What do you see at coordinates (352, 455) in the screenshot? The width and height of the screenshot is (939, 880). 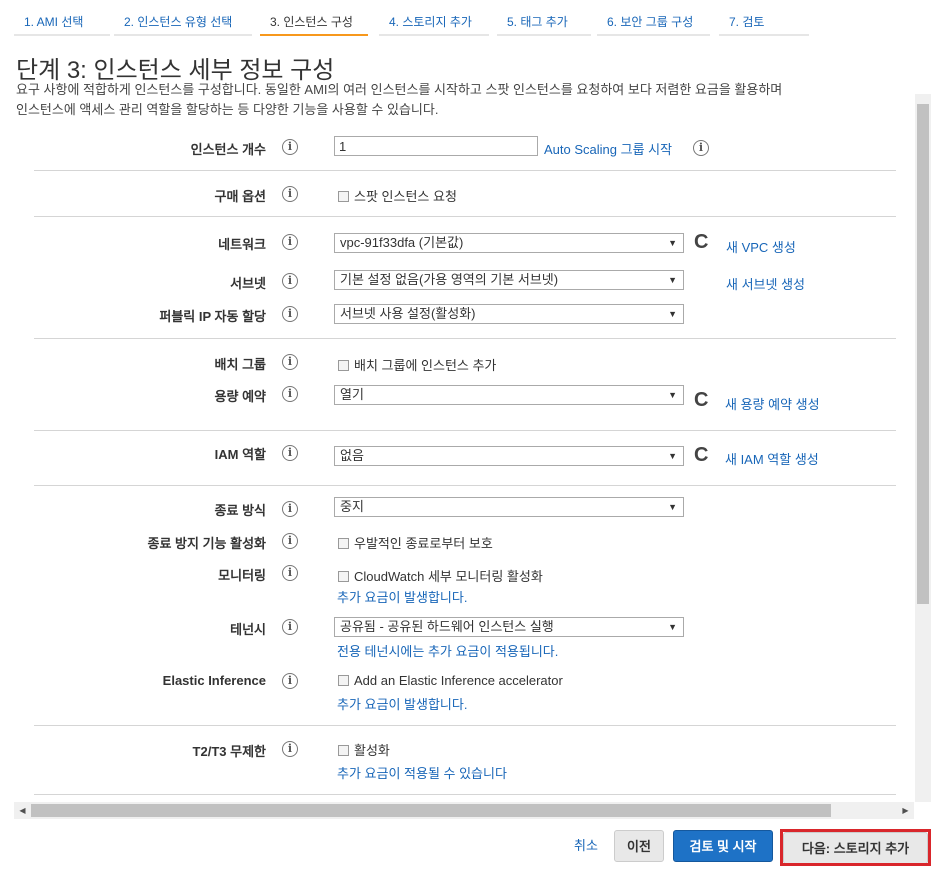 I see `iam-value: 없음` at bounding box center [352, 455].